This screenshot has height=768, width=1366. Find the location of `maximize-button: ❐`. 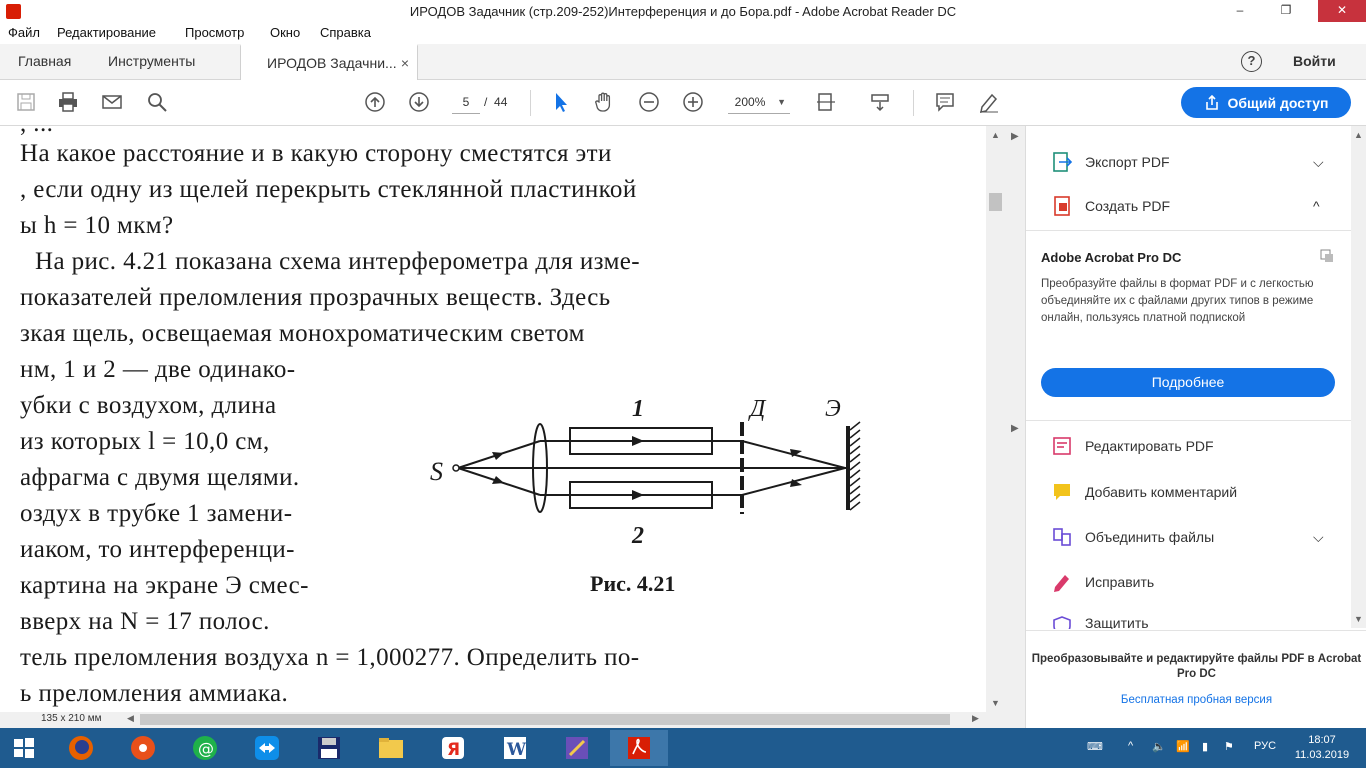

maximize-button: ❐ is located at coordinates (1286, 11).